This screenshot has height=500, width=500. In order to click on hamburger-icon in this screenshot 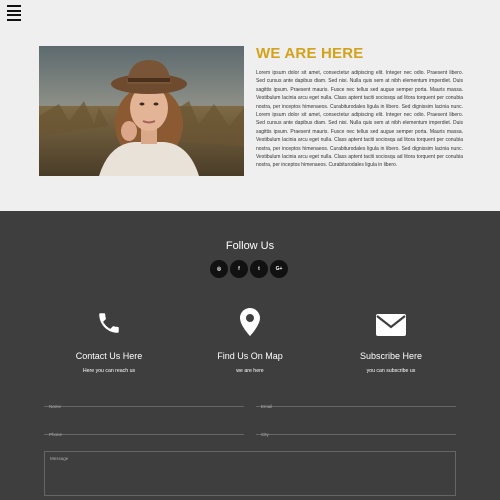, I will do `click(14, 13)`.